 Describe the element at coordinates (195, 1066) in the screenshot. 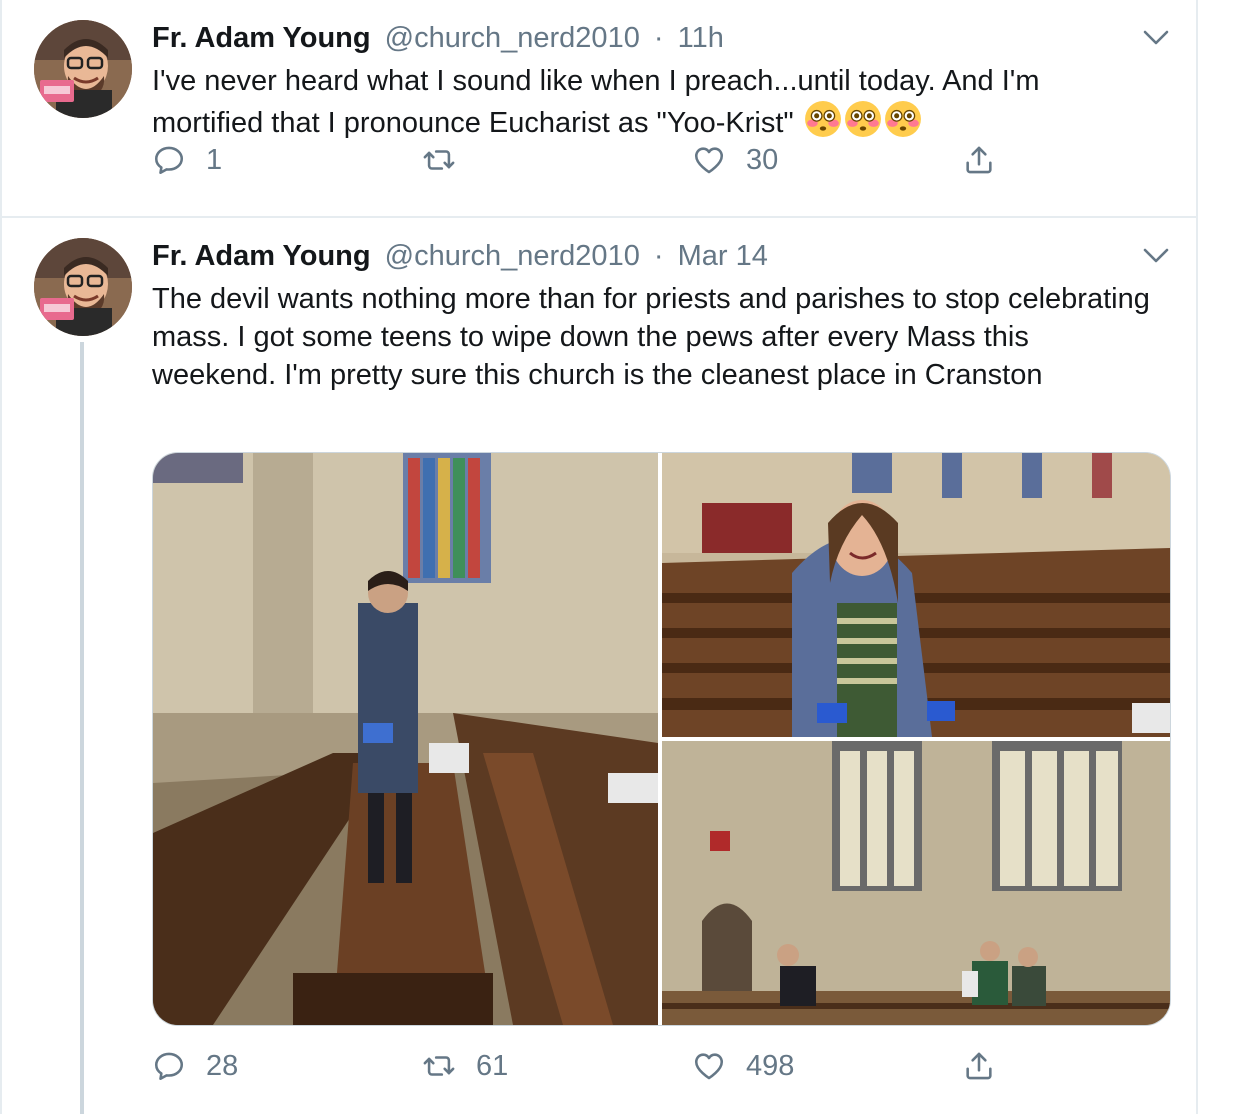

I see `reply-button: 28` at that location.